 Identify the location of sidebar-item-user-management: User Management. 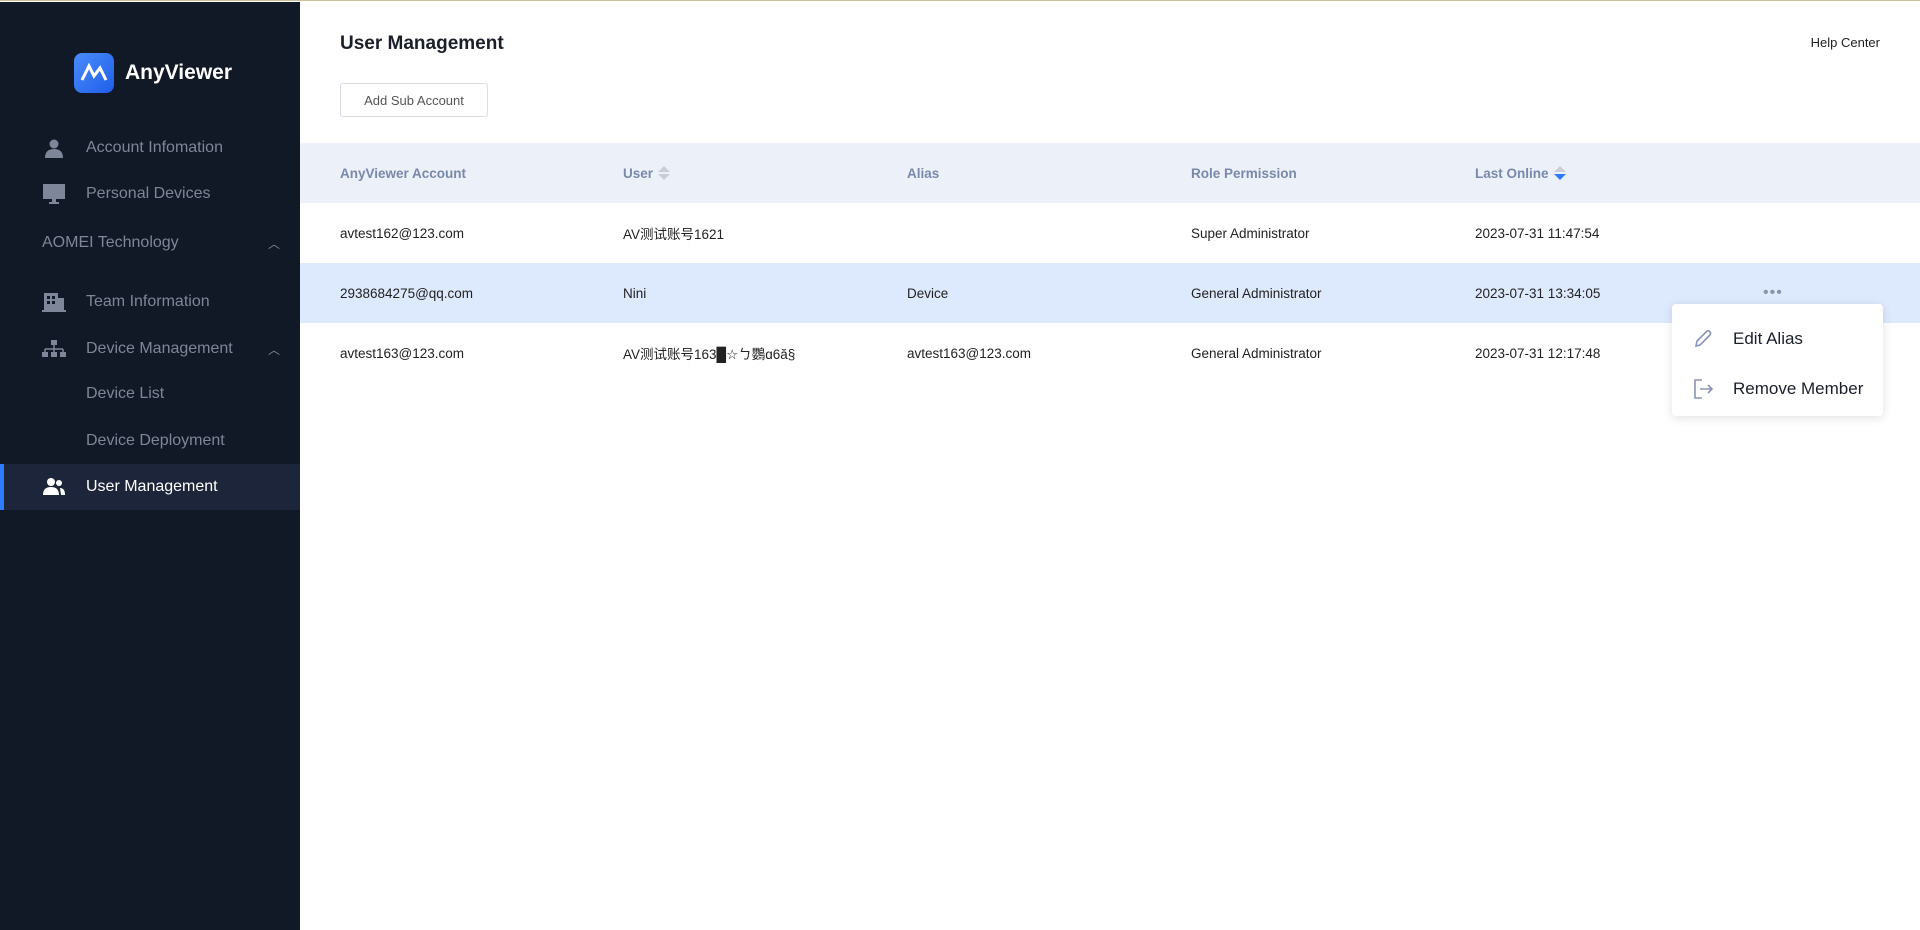
(150, 487).